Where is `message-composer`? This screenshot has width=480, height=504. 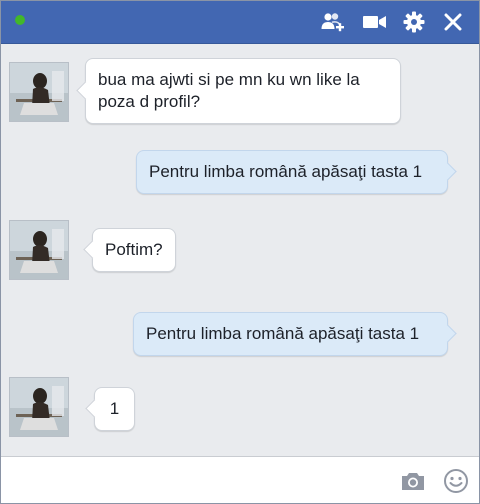 message-composer is located at coordinates (240, 479).